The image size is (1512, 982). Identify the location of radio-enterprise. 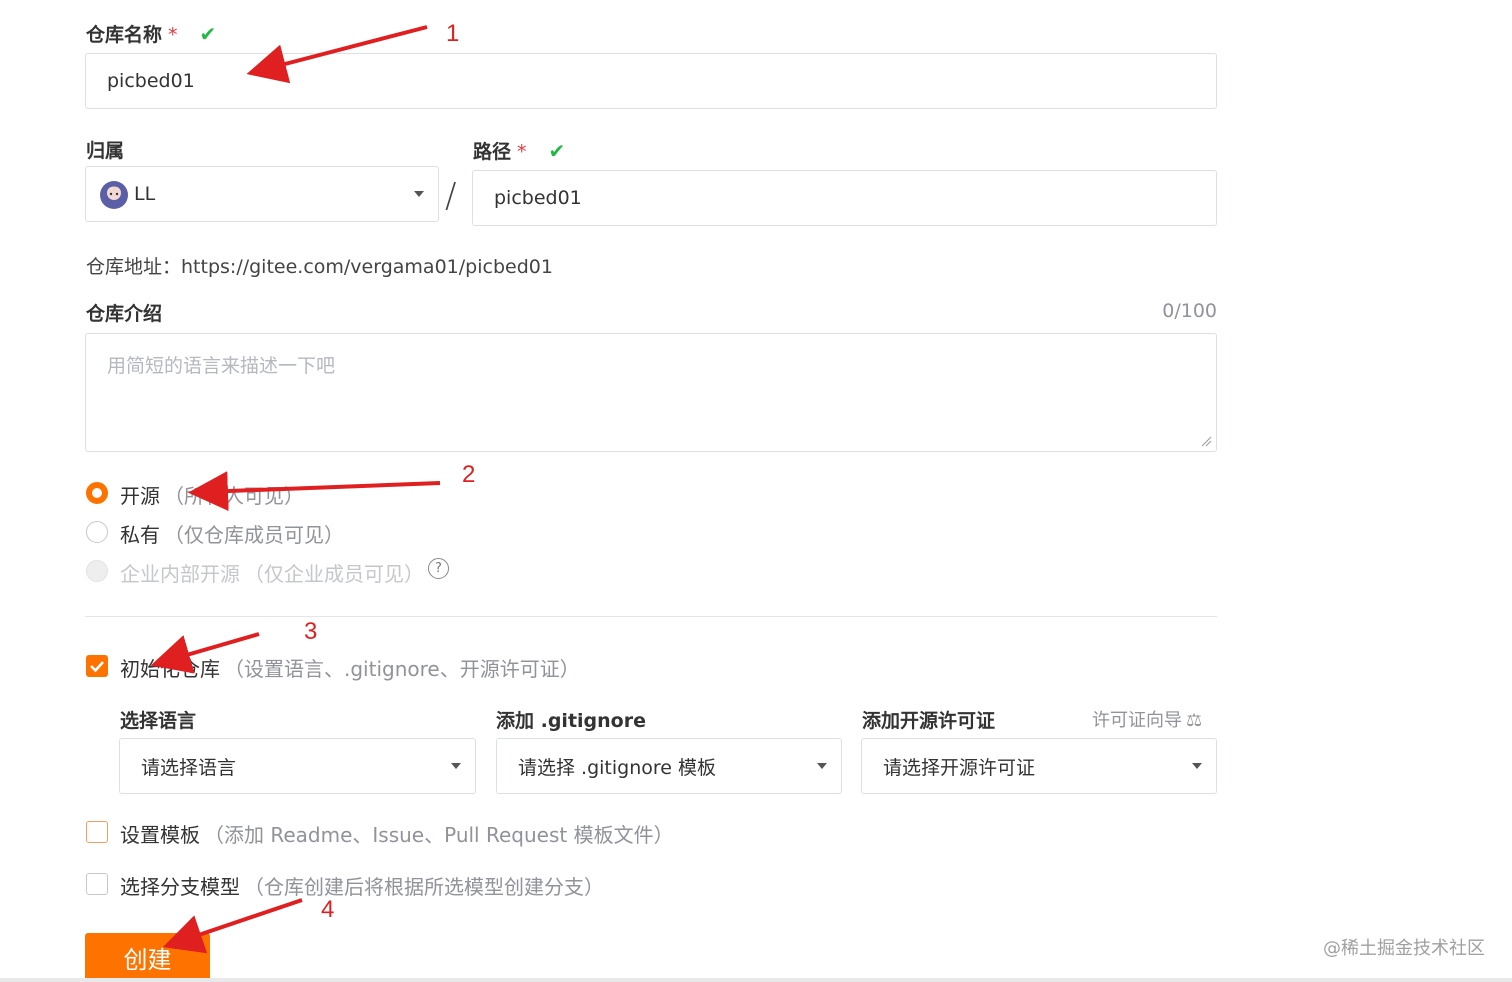
(97, 571).